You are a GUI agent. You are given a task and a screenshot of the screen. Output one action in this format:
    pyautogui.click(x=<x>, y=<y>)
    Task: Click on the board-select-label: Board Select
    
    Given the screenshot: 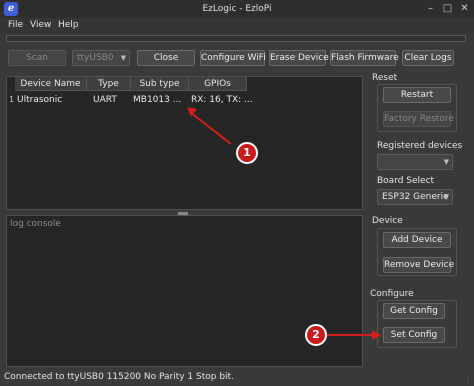 What is the action you would take?
    pyautogui.click(x=406, y=181)
    